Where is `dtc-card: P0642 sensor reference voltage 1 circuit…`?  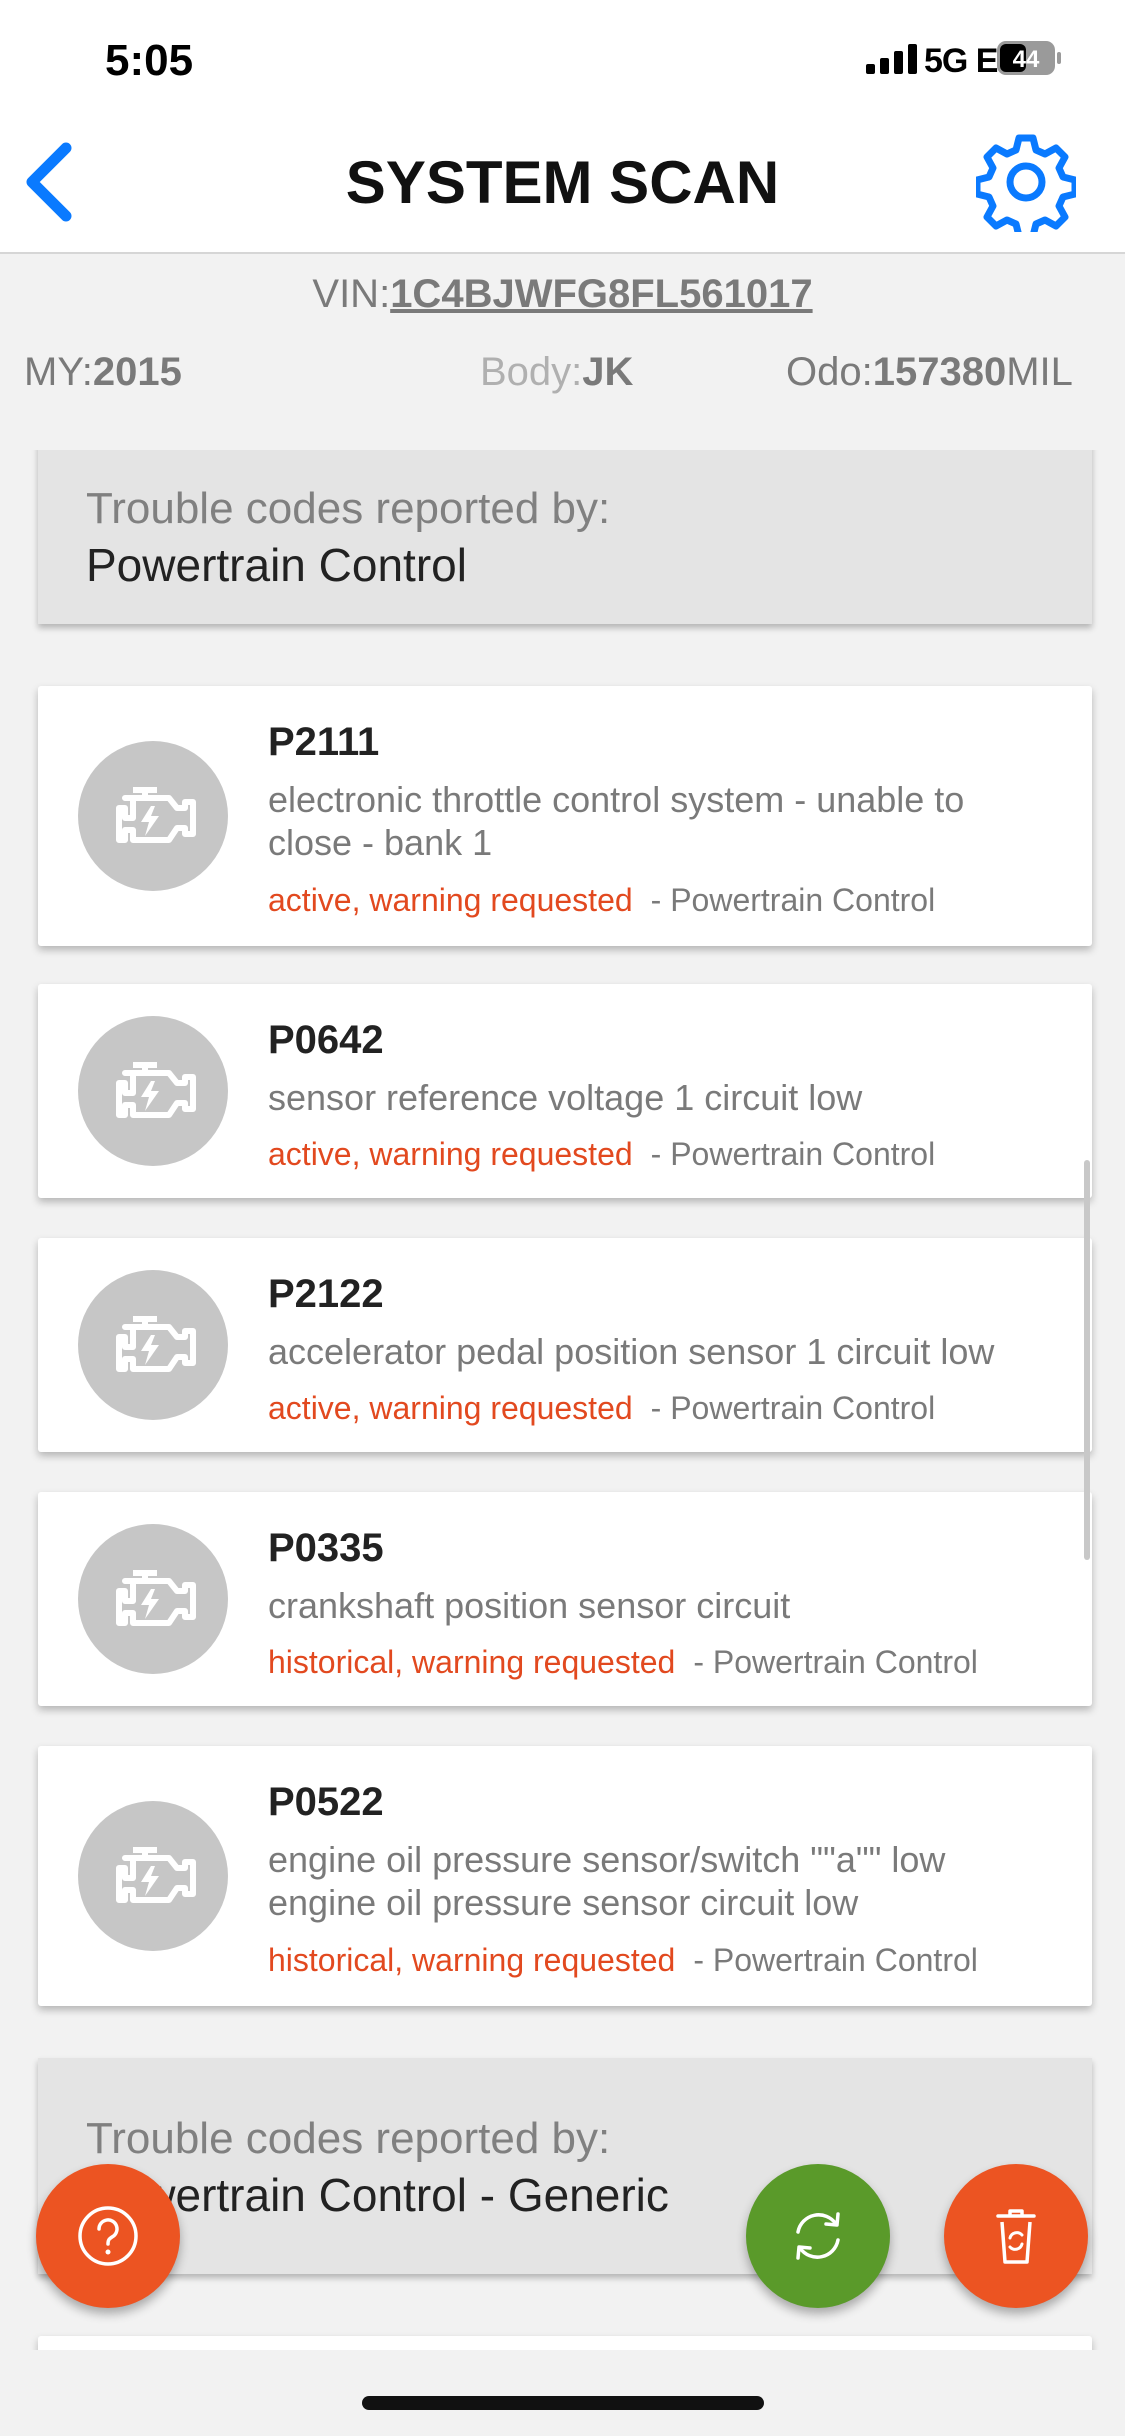
dtc-card: P0642 sensor reference voltage 1 circuit… is located at coordinates (565, 1091).